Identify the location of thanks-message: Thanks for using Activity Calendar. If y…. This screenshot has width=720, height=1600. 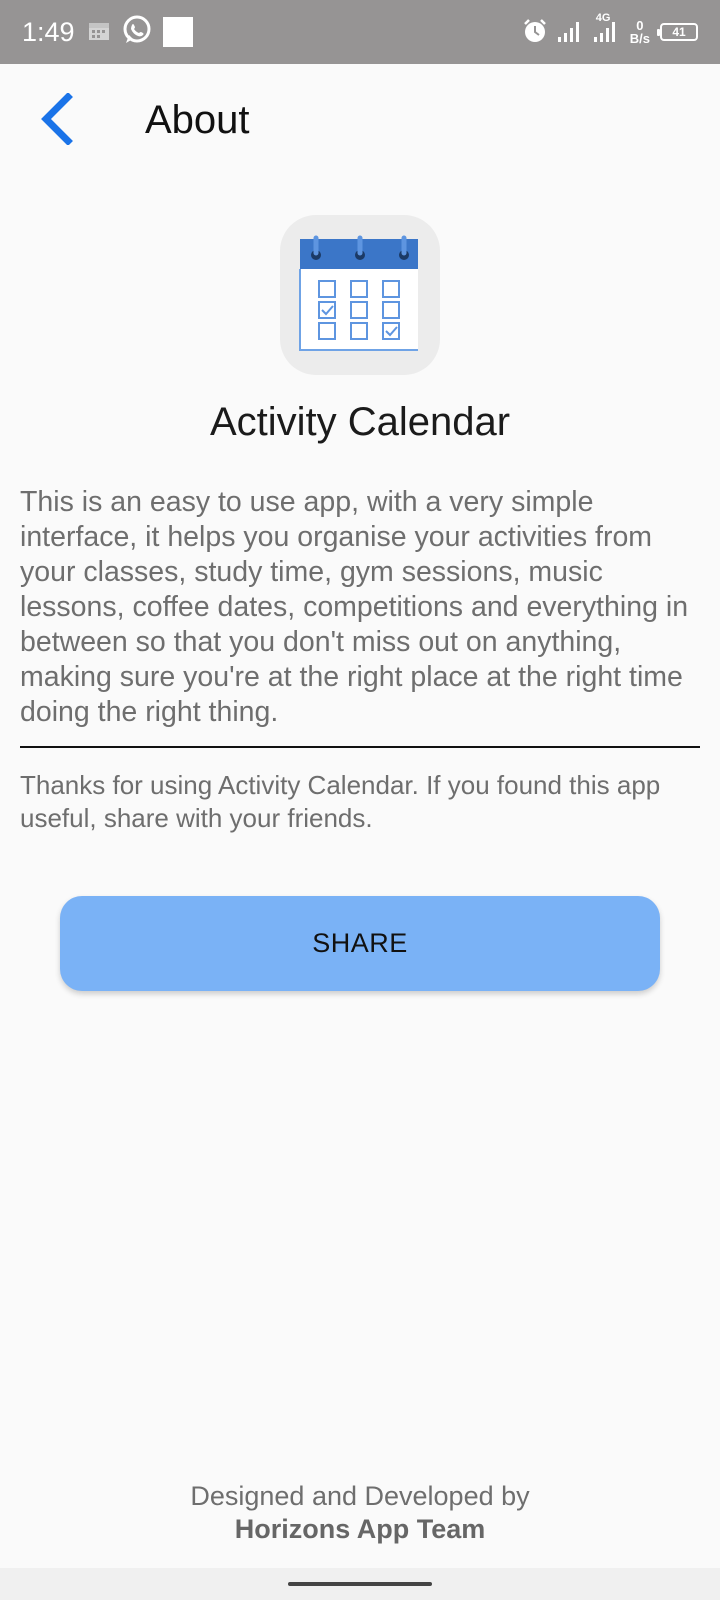
(340, 801).